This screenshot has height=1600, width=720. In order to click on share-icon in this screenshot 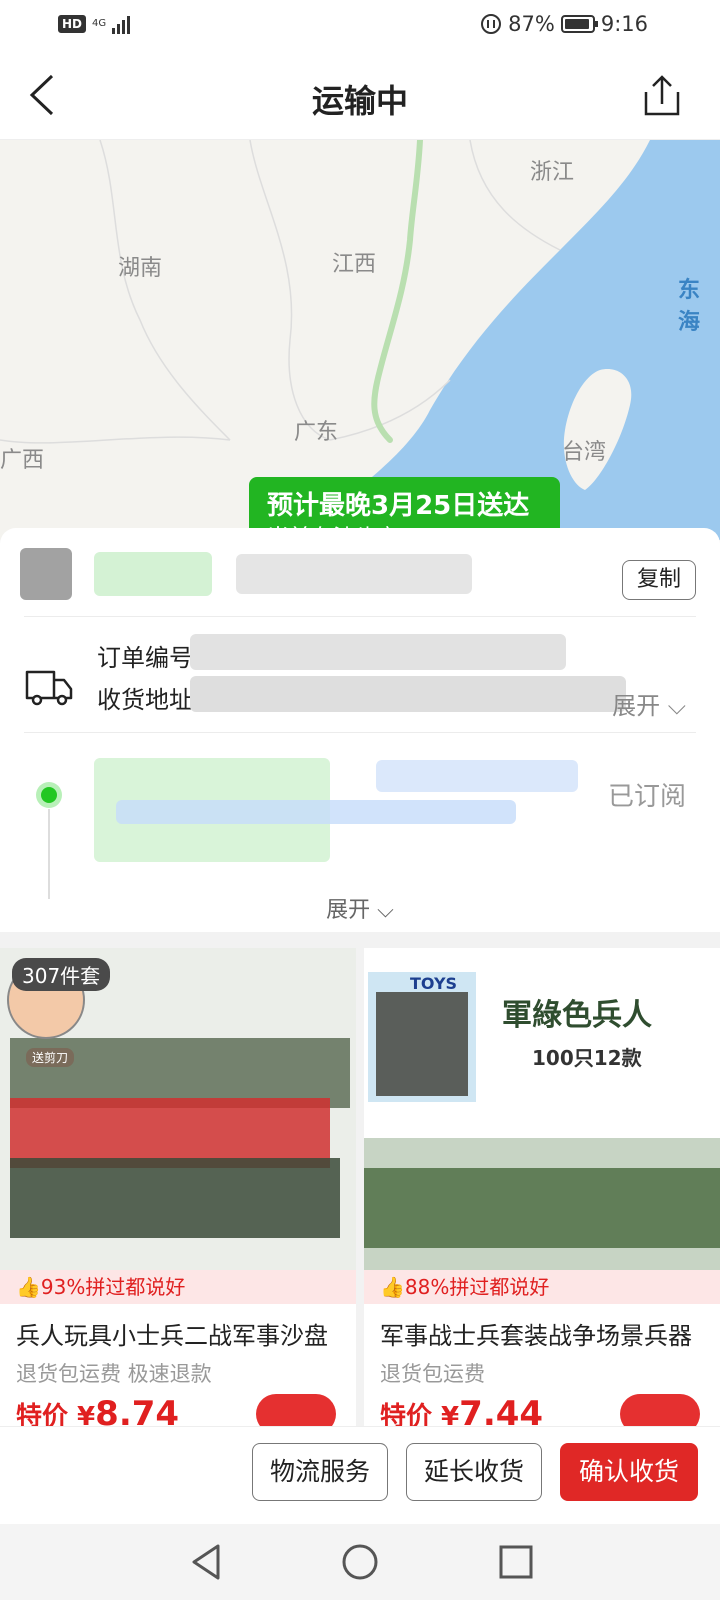, I will do `click(662, 96)`.